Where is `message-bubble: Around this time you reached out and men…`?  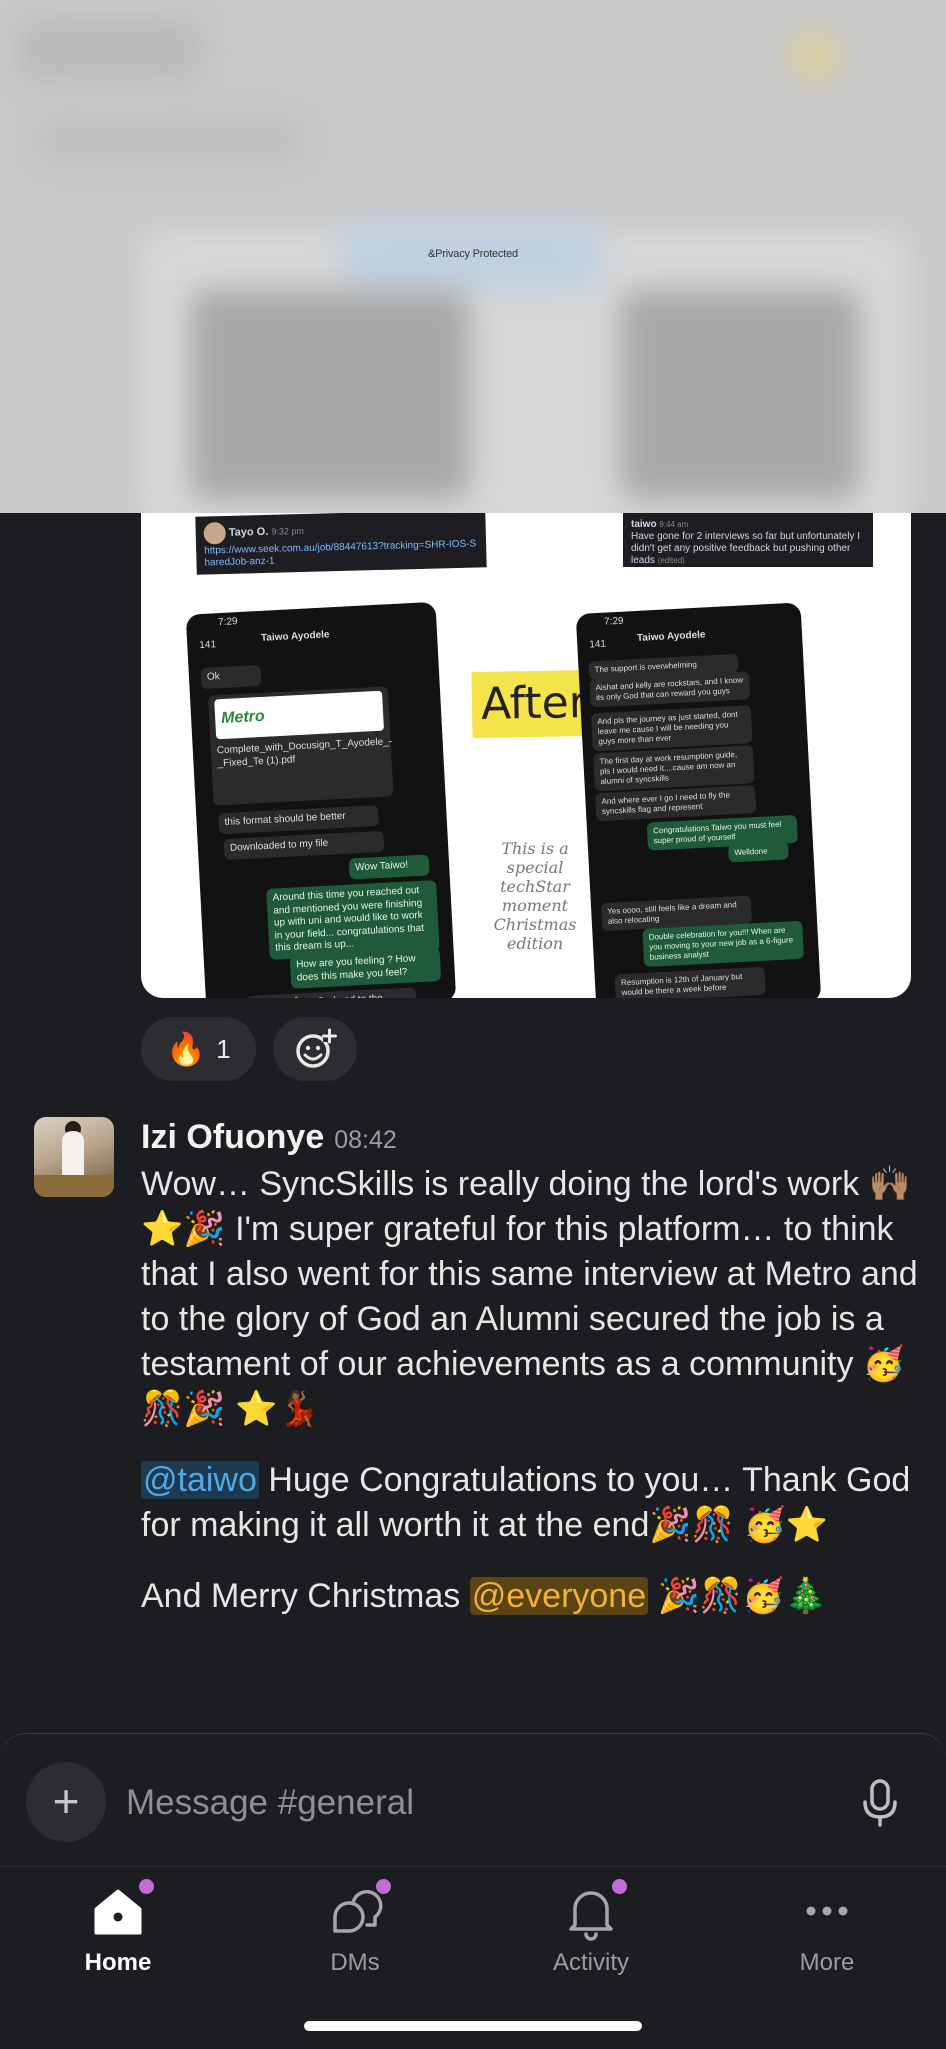 message-bubble: Around this time you reached out and men… is located at coordinates (353, 920).